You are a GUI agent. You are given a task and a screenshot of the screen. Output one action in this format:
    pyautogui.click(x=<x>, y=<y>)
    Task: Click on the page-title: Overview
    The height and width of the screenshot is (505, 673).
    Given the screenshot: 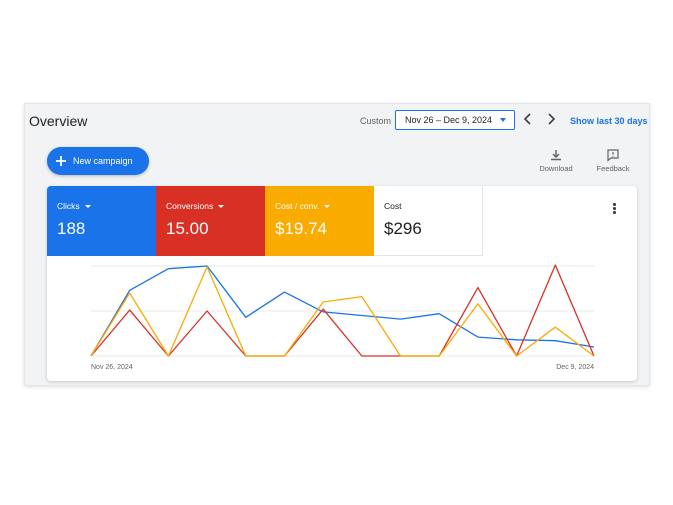 What is the action you would take?
    pyautogui.click(x=58, y=121)
    